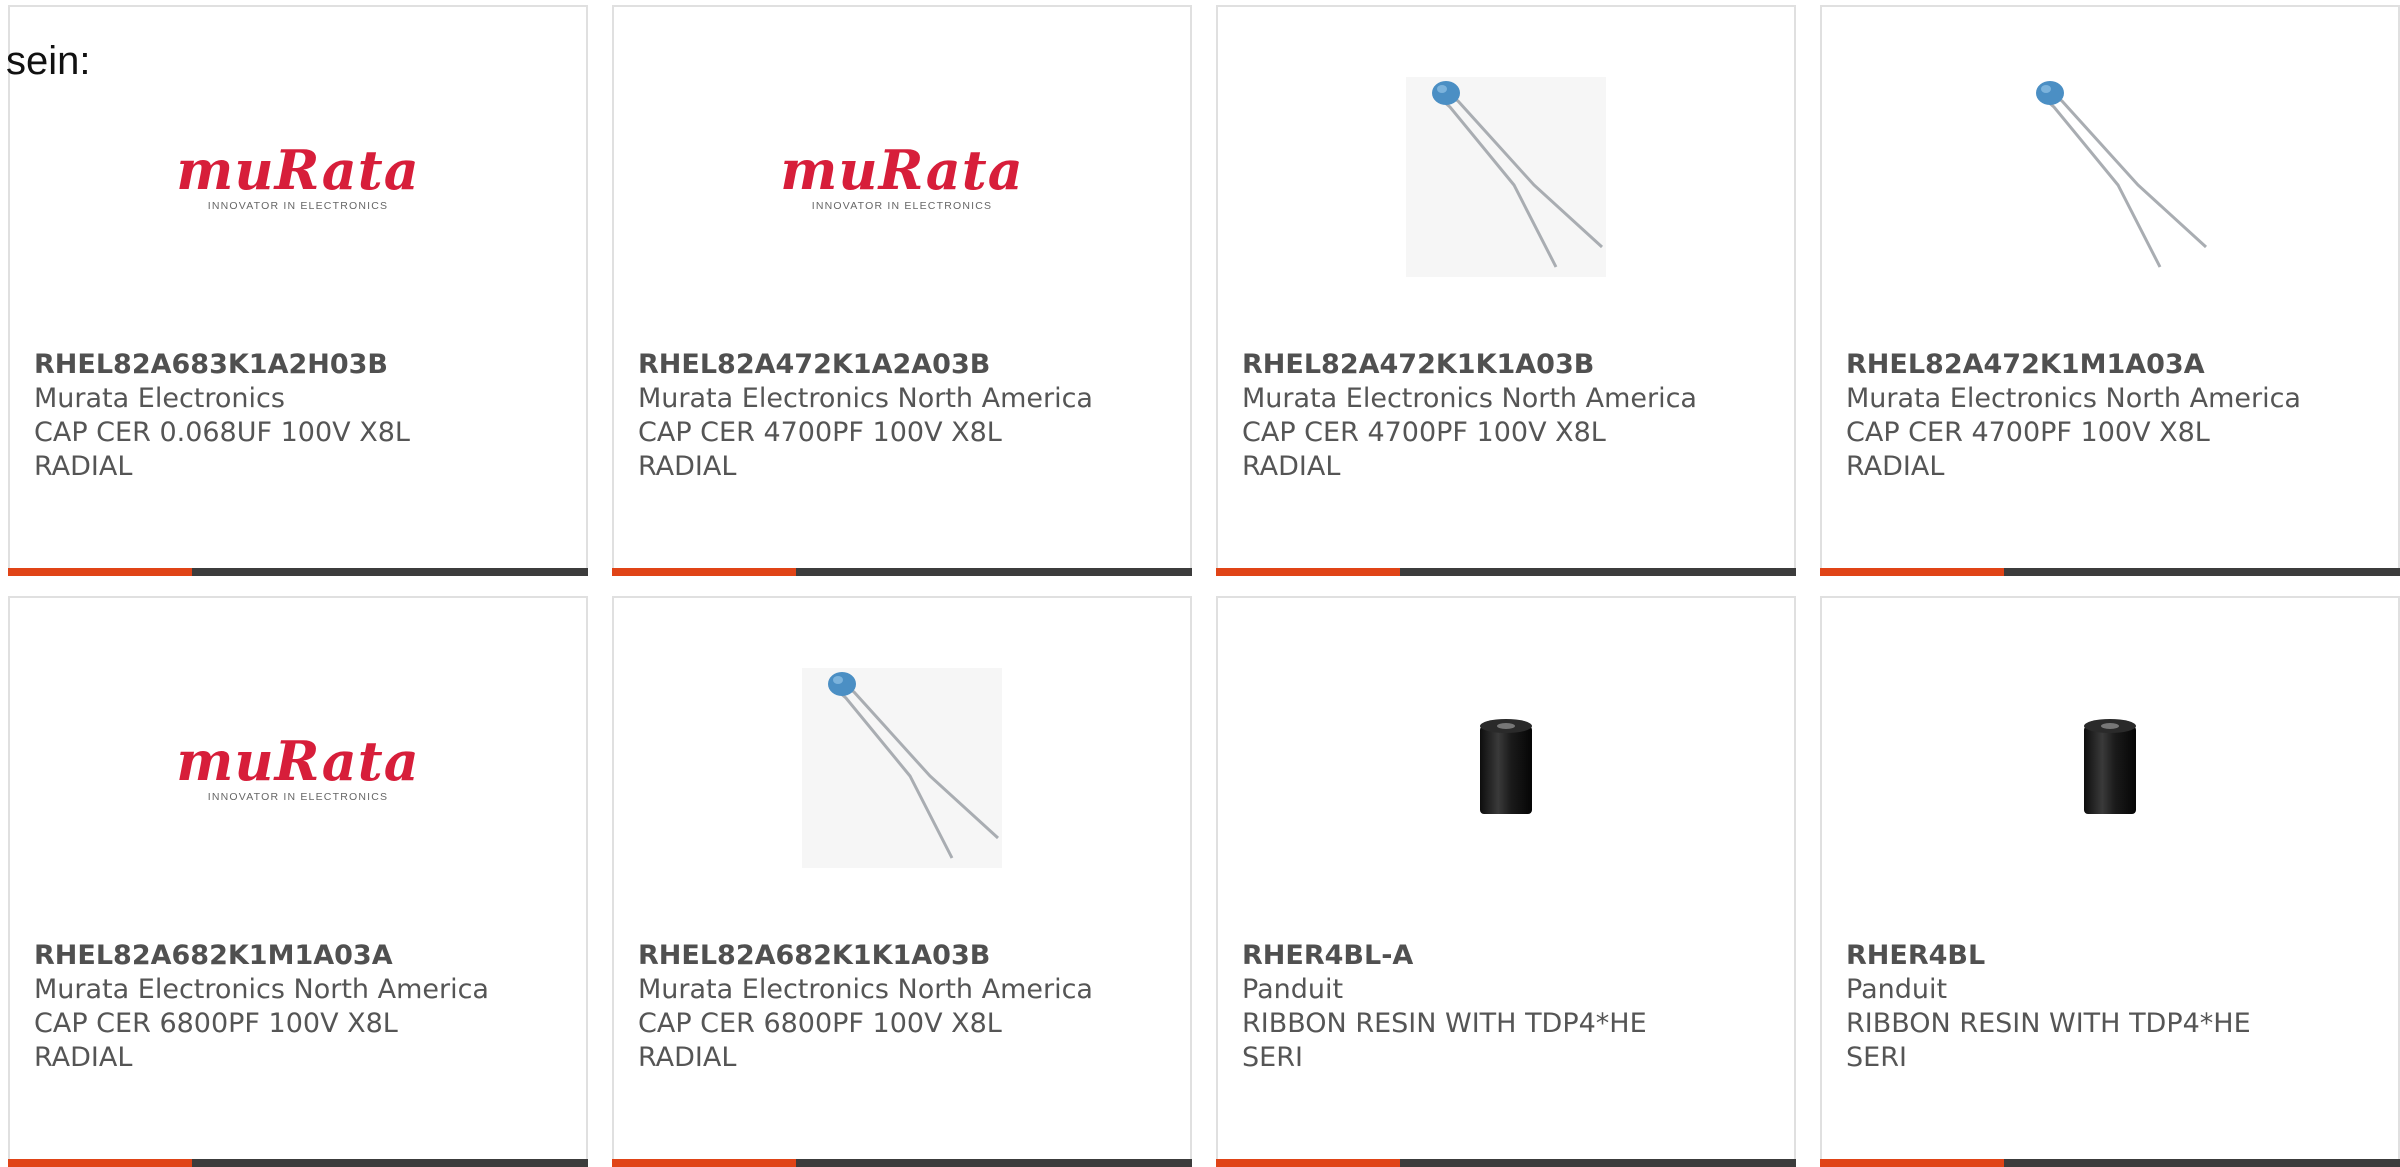  Describe the element at coordinates (222, 432) in the screenshot. I see `description-line-1: CAP CER 0.068UF 100V X8L` at that location.